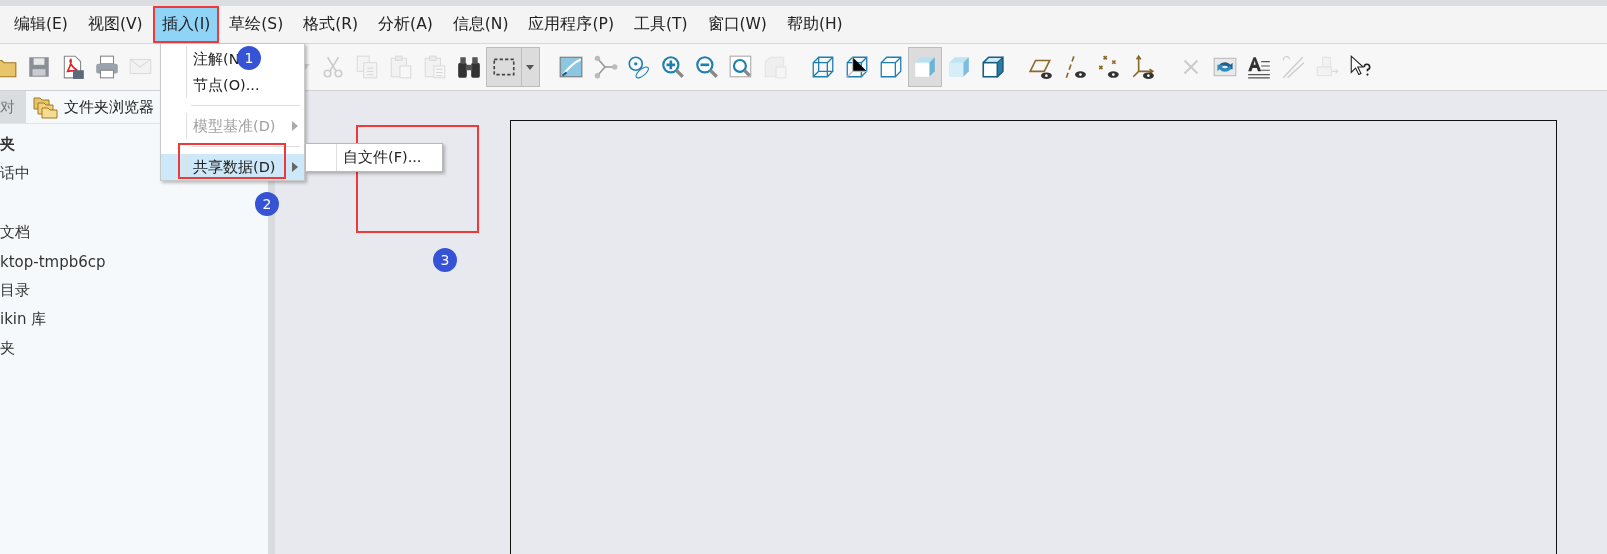 This screenshot has width=1607, height=554. What do you see at coordinates (480, 24) in the screenshot?
I see `menu-item: 信息(N)` at bounding box center [480, 24].